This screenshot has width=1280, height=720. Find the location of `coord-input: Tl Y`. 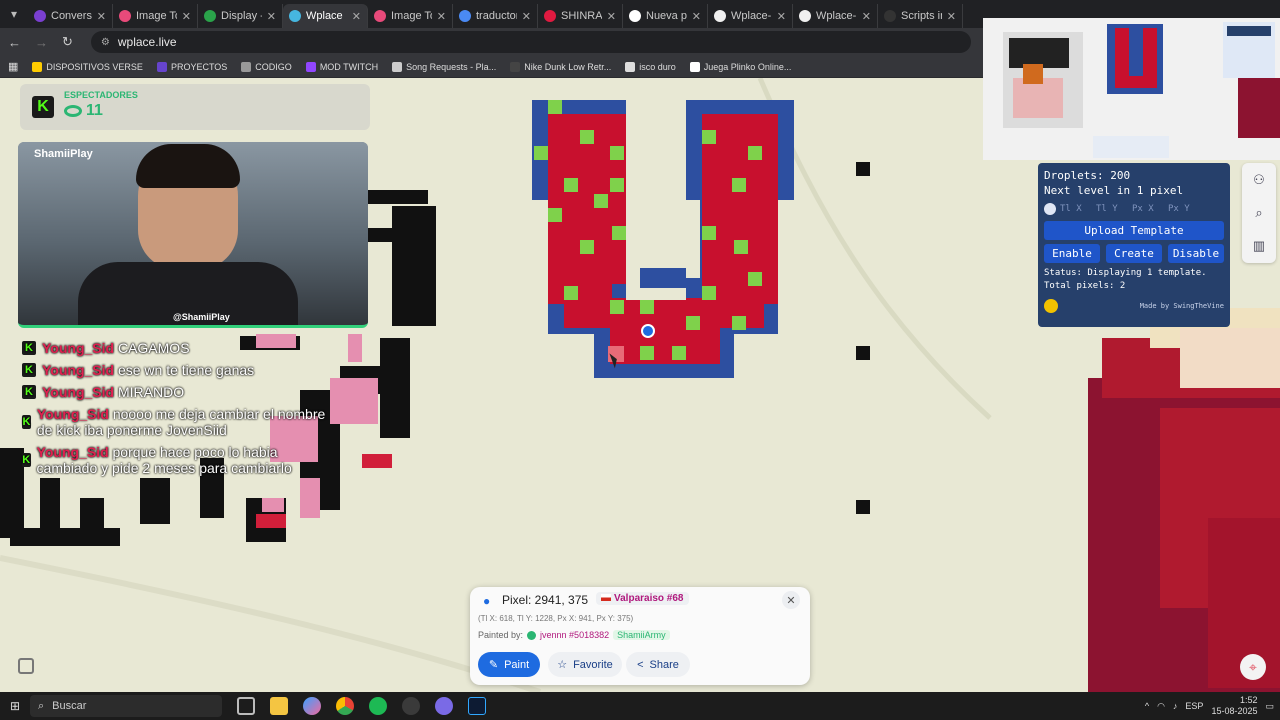

coord-input: Tl Y is located at coordinates (1112, 209).